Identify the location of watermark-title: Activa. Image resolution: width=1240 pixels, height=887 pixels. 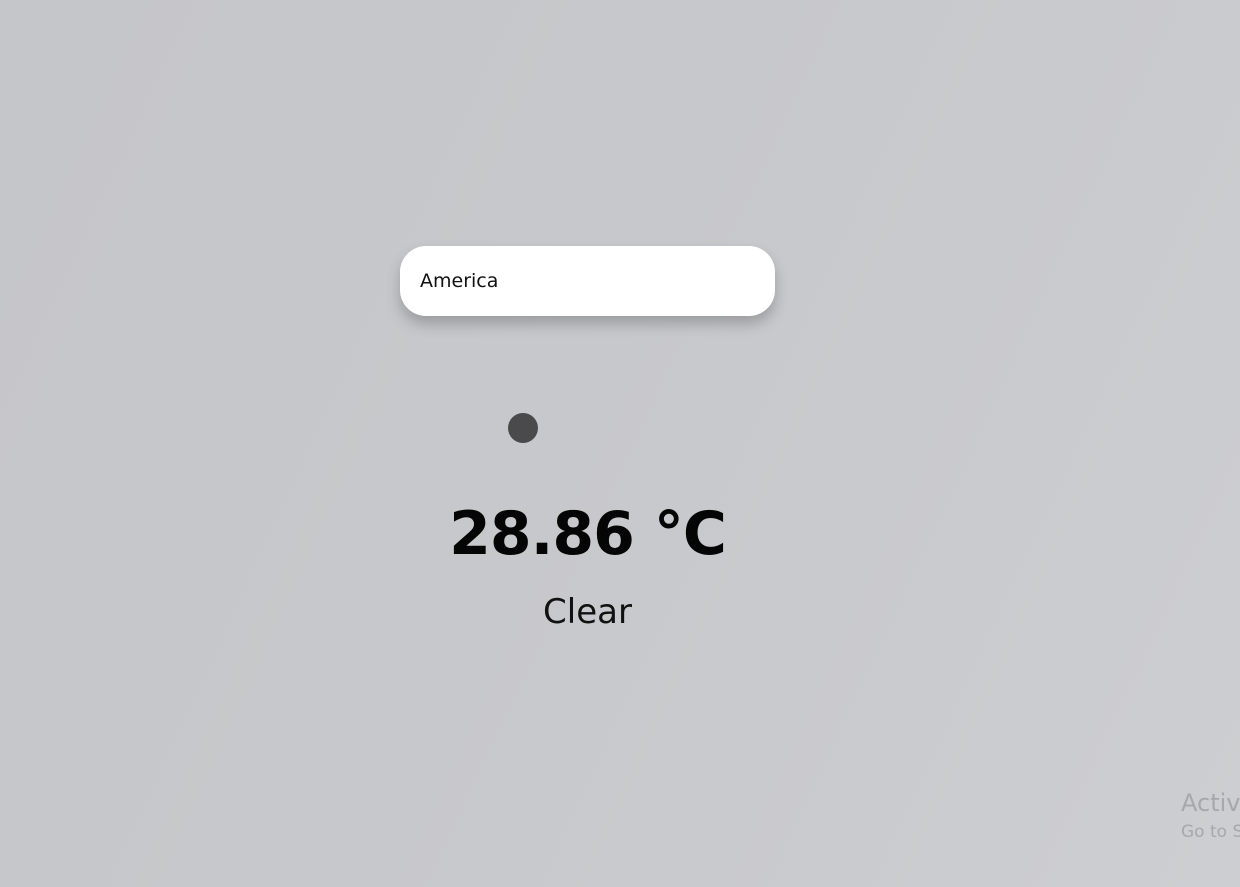
(1210, 803).